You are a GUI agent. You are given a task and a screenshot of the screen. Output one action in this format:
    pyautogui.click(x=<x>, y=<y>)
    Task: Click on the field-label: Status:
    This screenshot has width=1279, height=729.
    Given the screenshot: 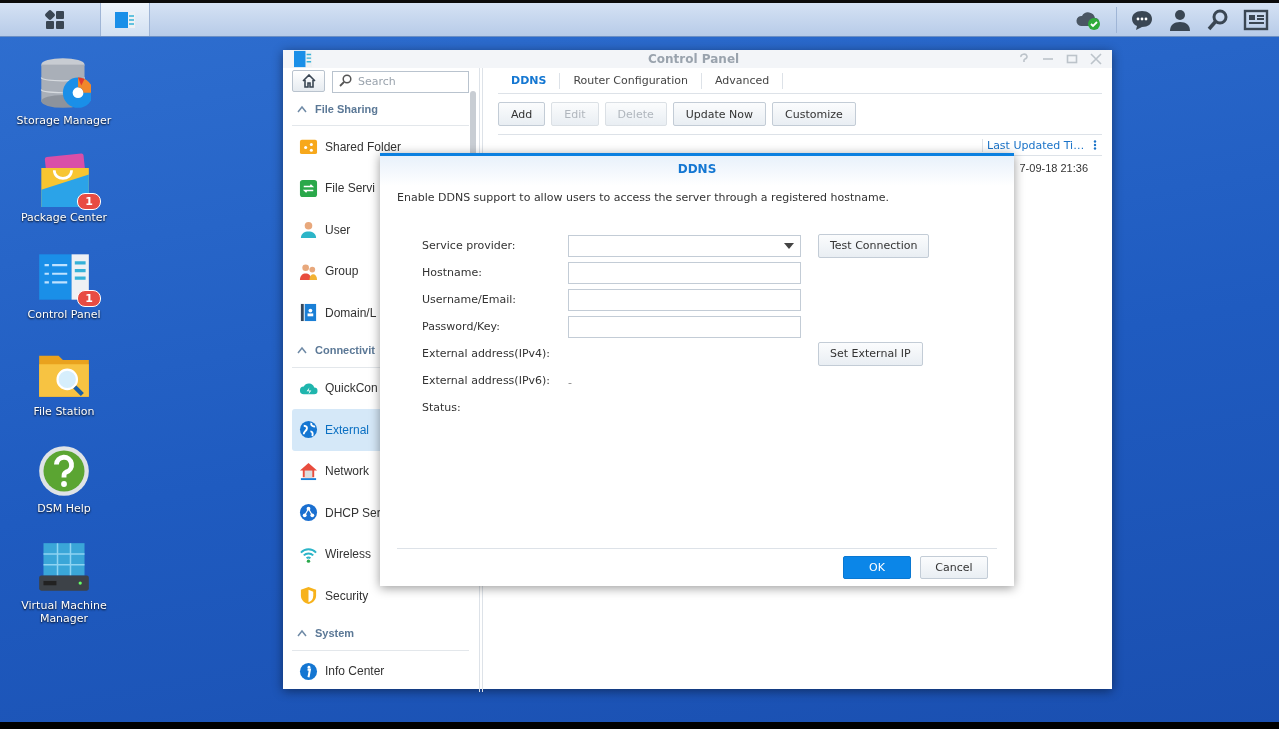 What is the action you would take?
    pyautogui.click(x=442, y=407)
    